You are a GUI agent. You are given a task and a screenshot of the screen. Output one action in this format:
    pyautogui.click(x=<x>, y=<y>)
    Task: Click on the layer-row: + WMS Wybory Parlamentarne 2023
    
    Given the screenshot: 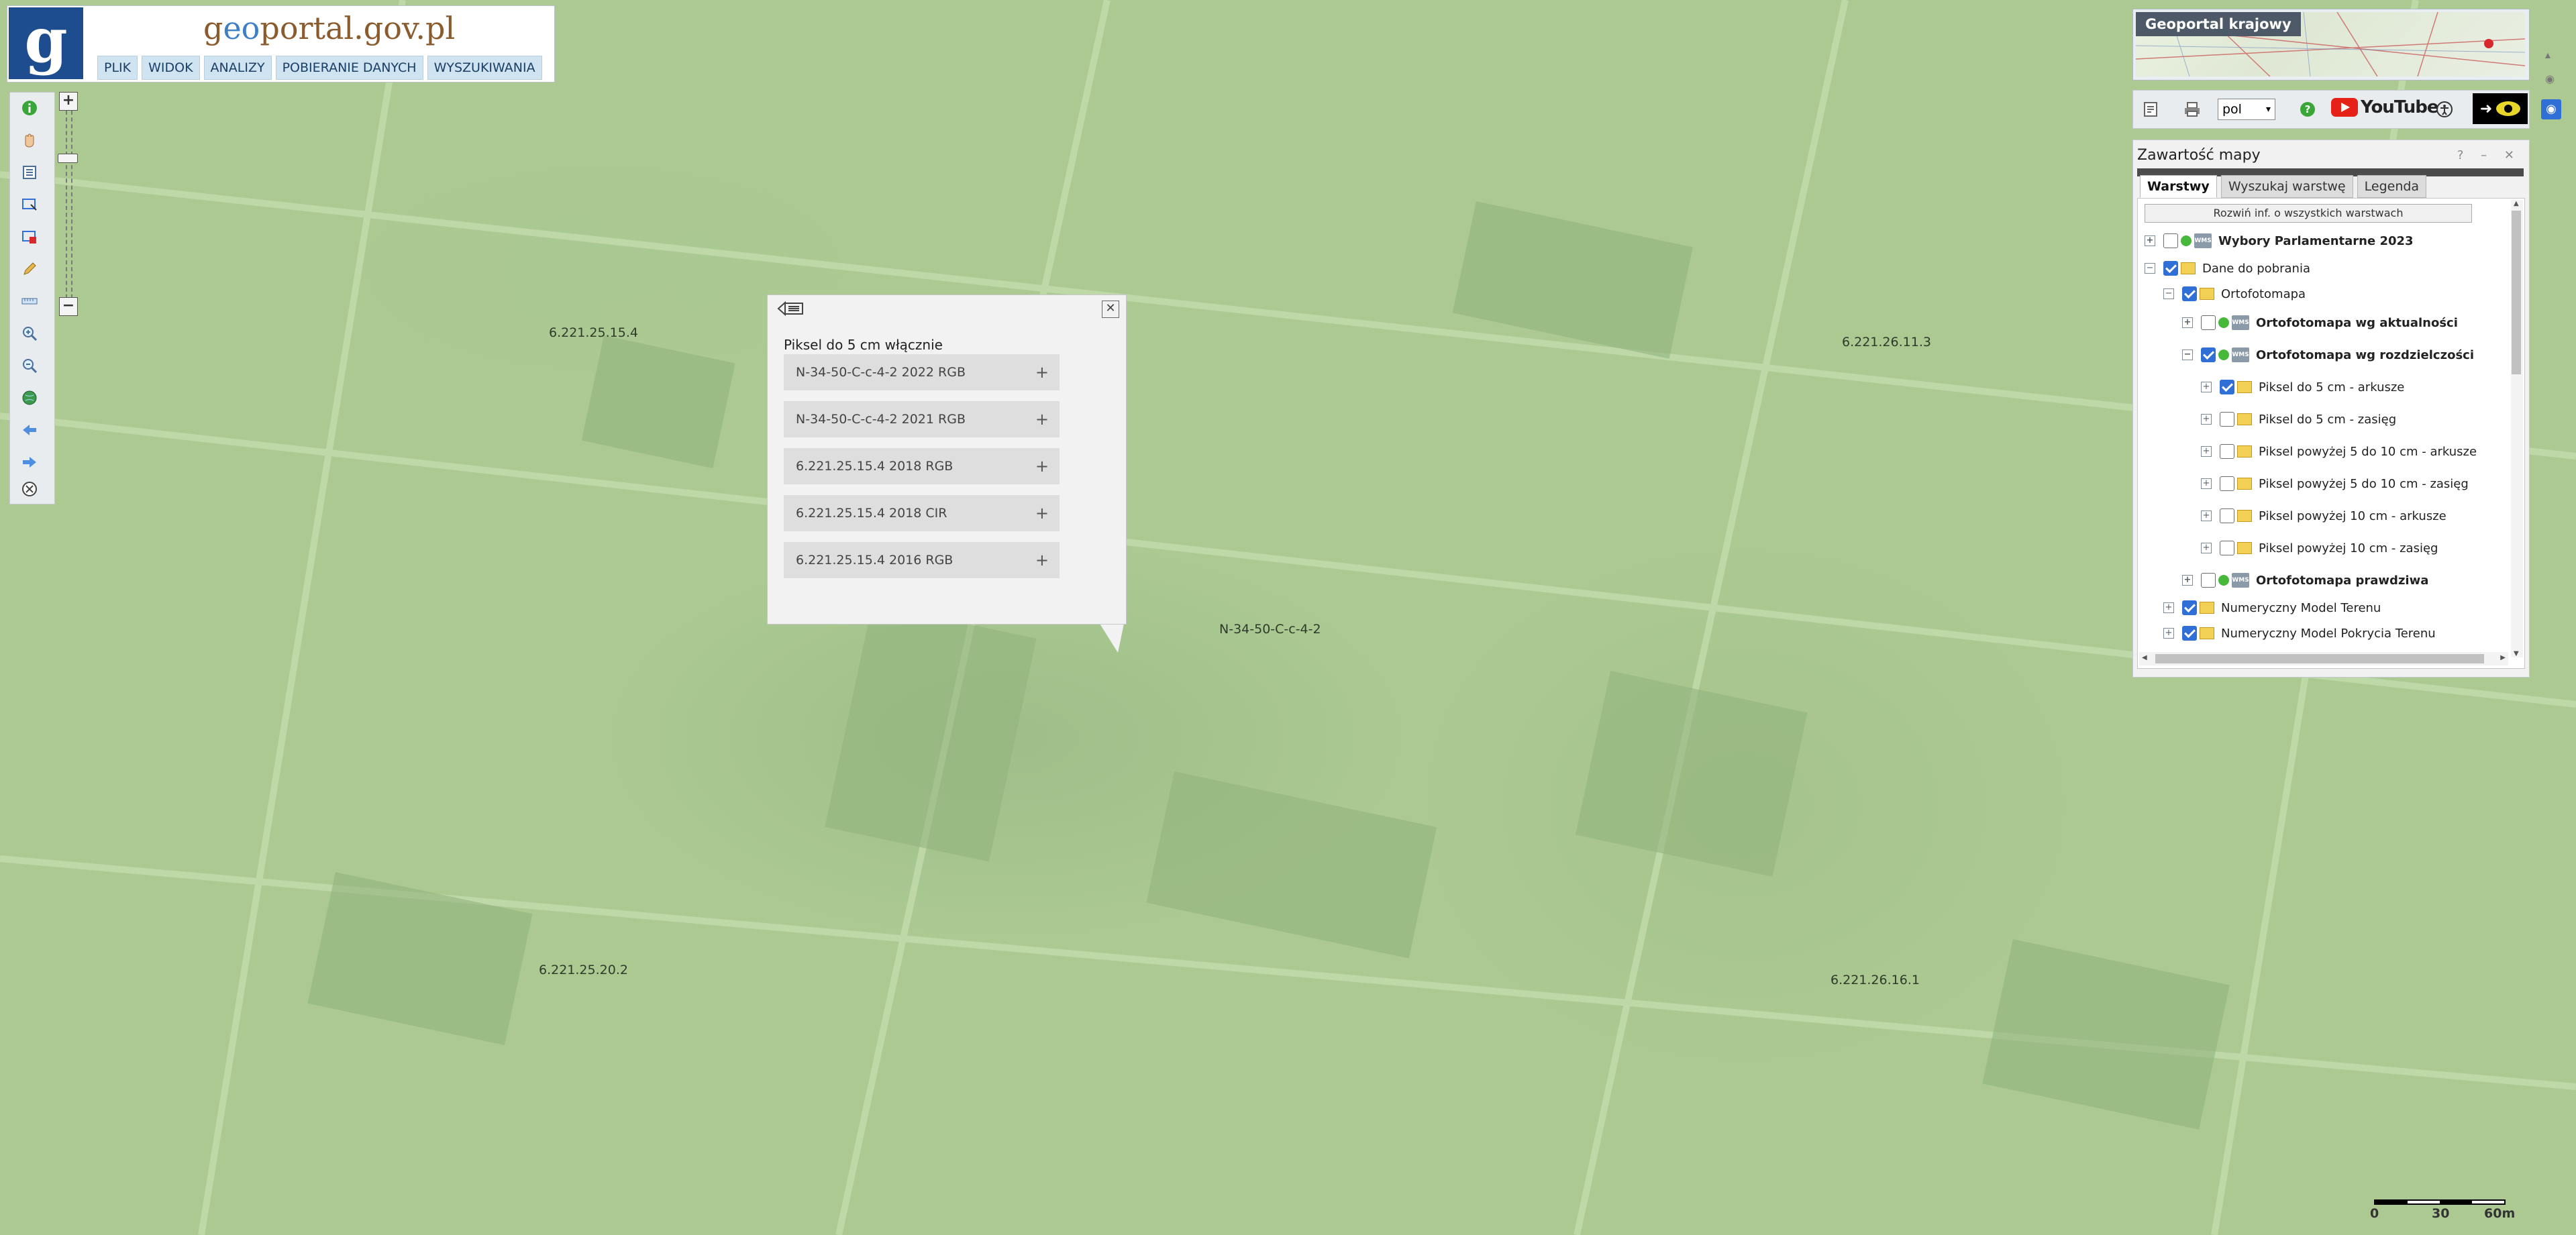 What is the action you would take?
    pyautogui.click(x=2279, y=241)
    